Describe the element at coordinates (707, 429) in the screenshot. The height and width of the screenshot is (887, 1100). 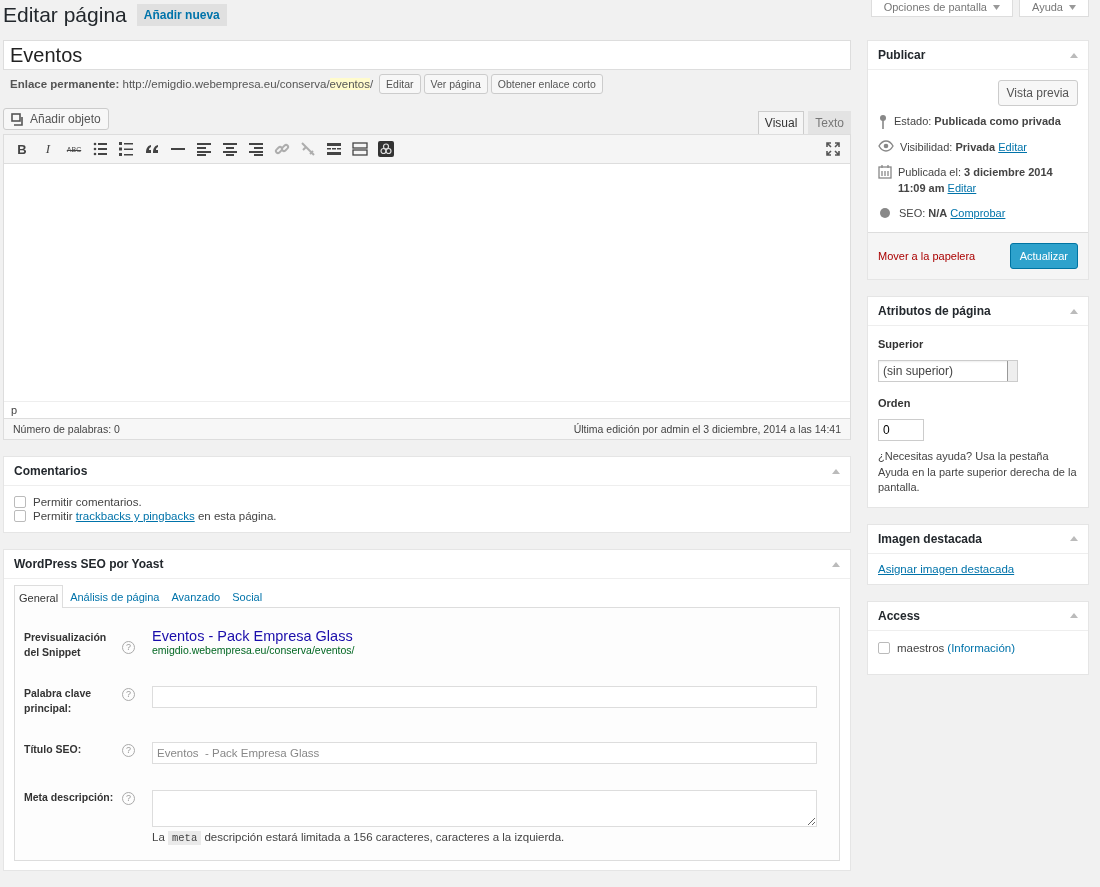
I see `last-edit-text: Última edición por admin el 3 diciembre, 2014 a las 14:41` at that location.